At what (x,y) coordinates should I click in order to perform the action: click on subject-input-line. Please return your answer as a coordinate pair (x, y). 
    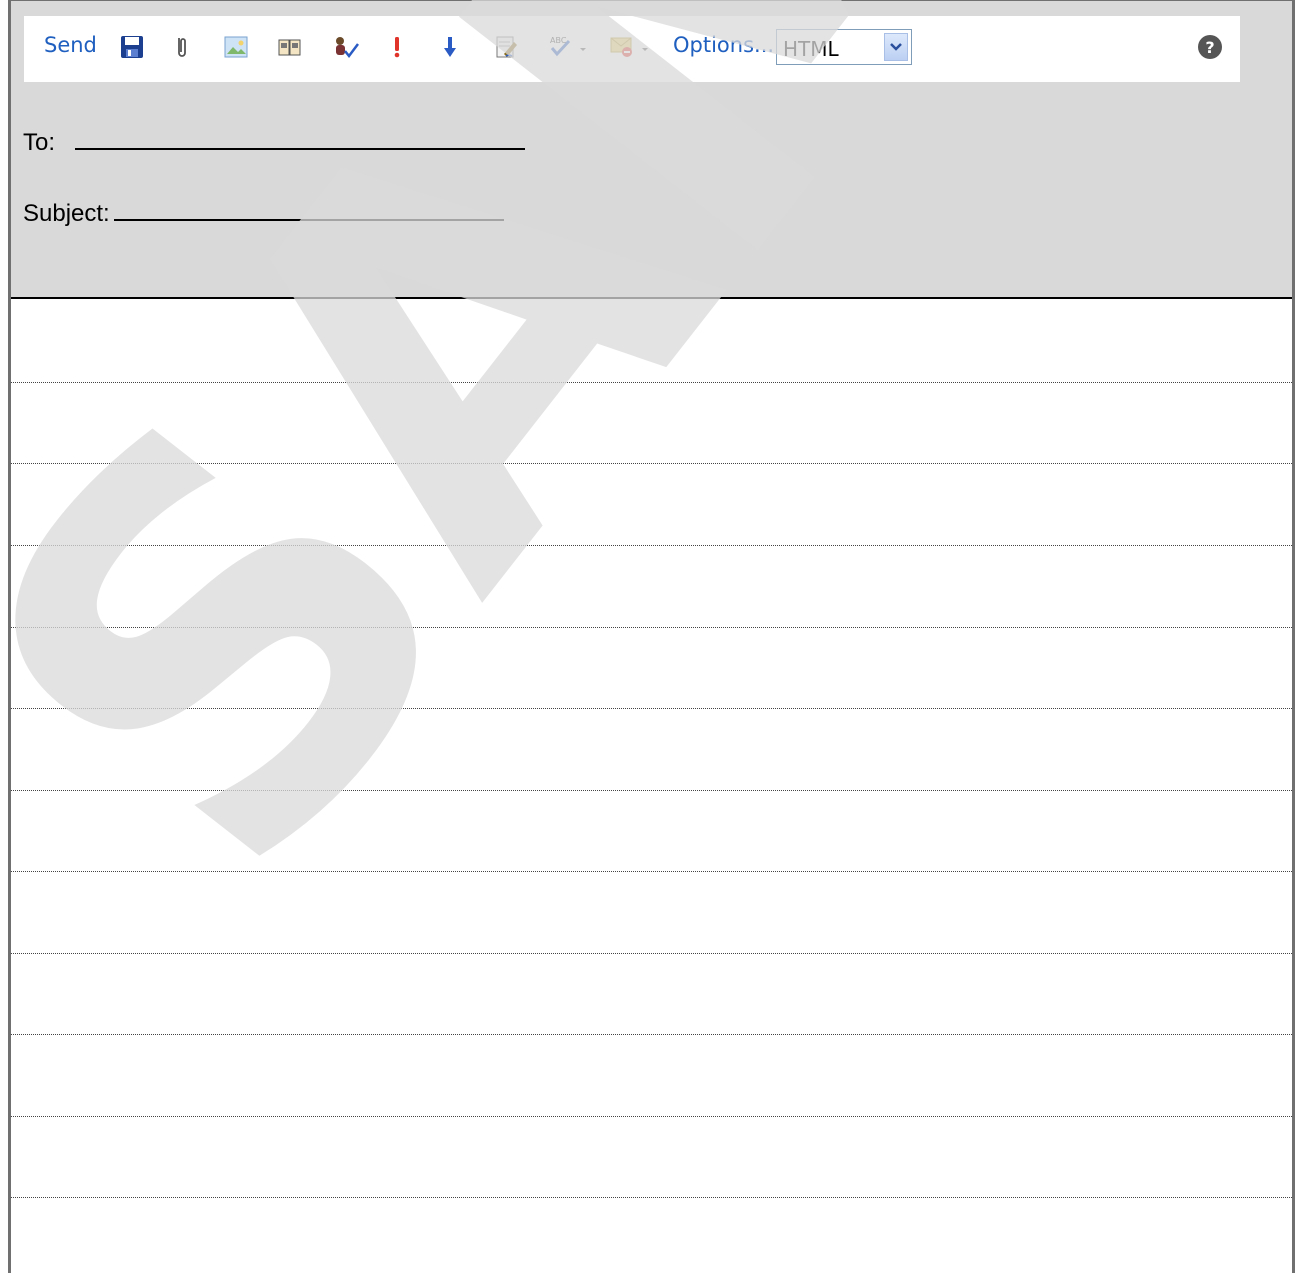
    Looking at the image, I should click on (308, 210).